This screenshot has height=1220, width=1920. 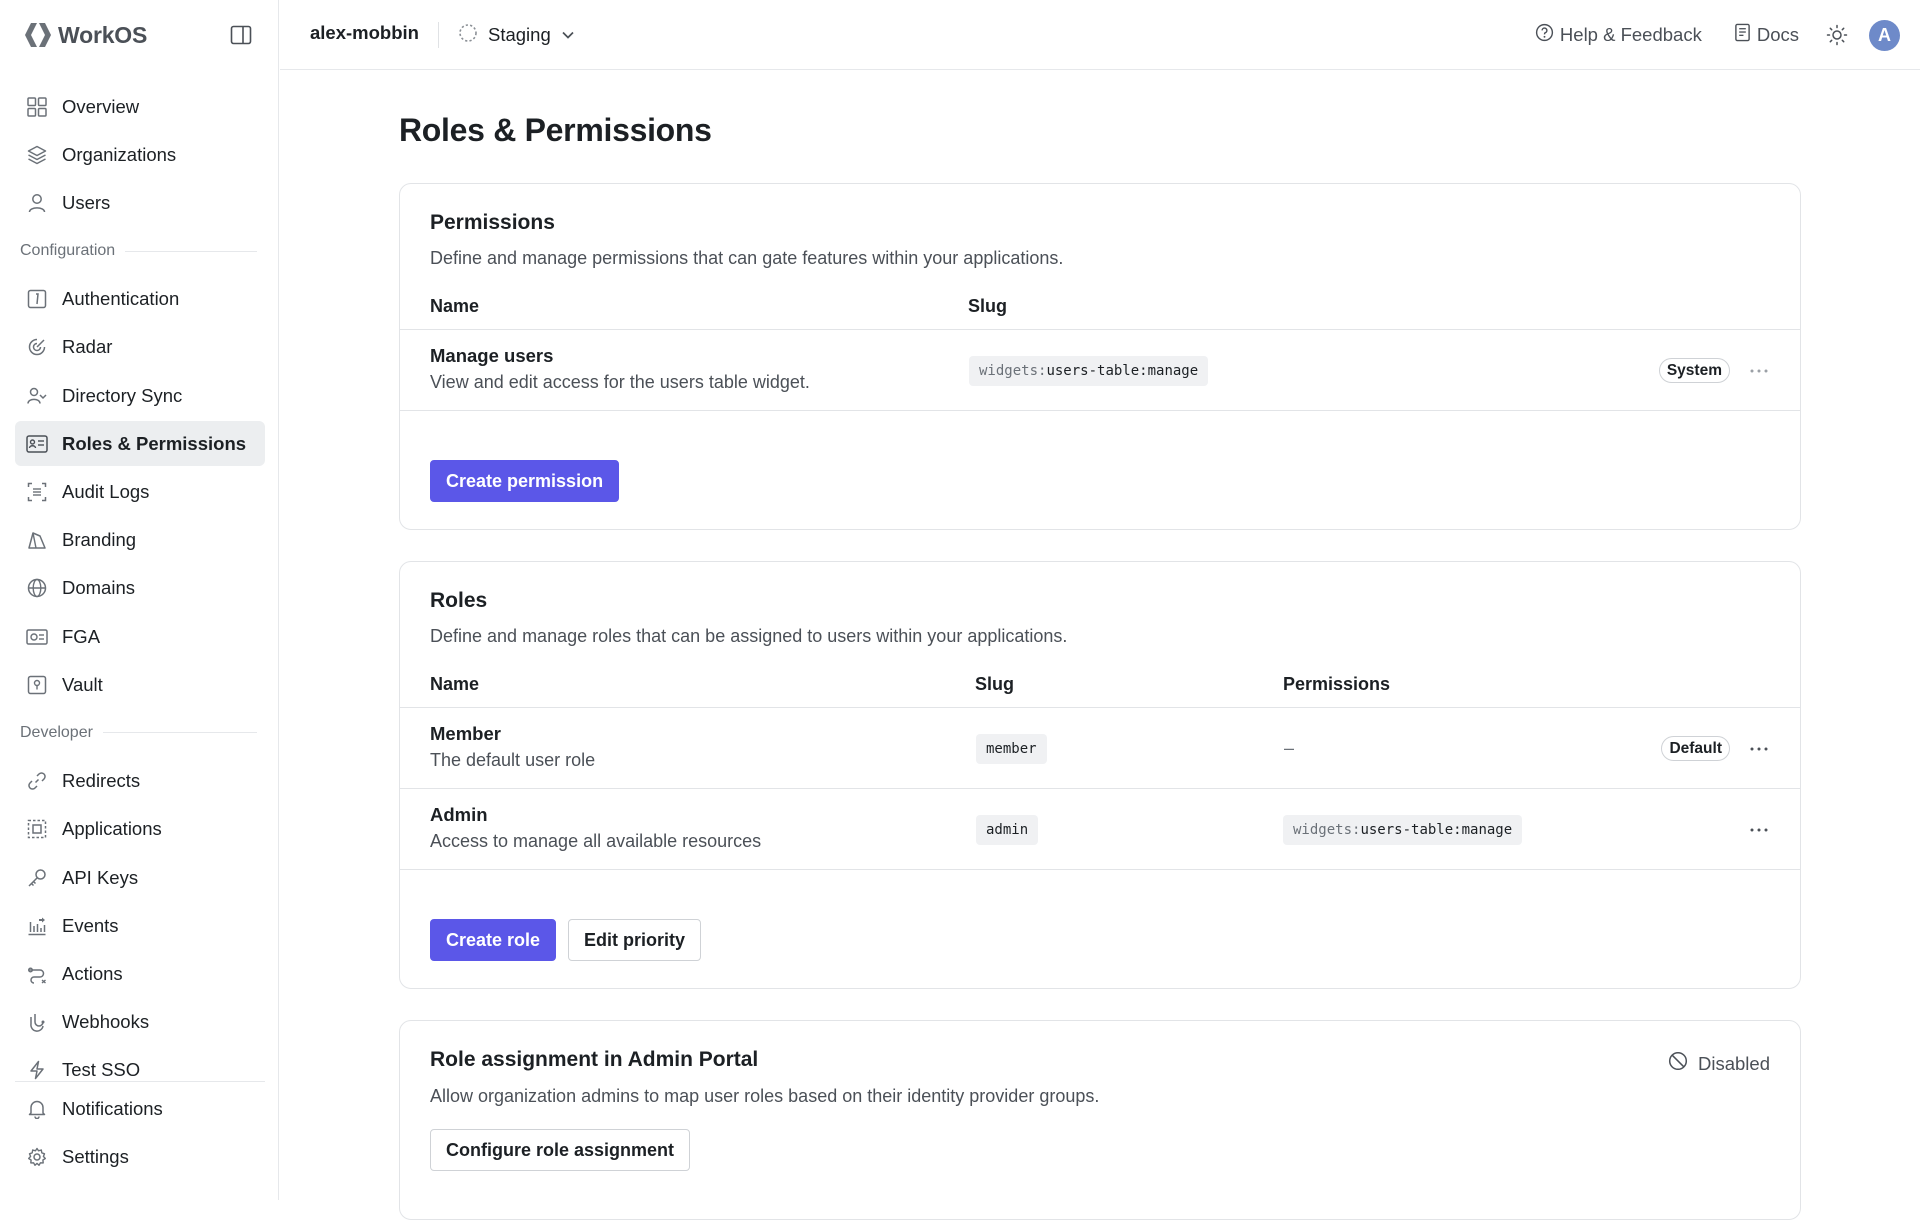 What do you see at coordinates (140, 1108) in the screenshot?
I see `sidebar-item-notifications: Notifications` at bounding box center [140, 1108].